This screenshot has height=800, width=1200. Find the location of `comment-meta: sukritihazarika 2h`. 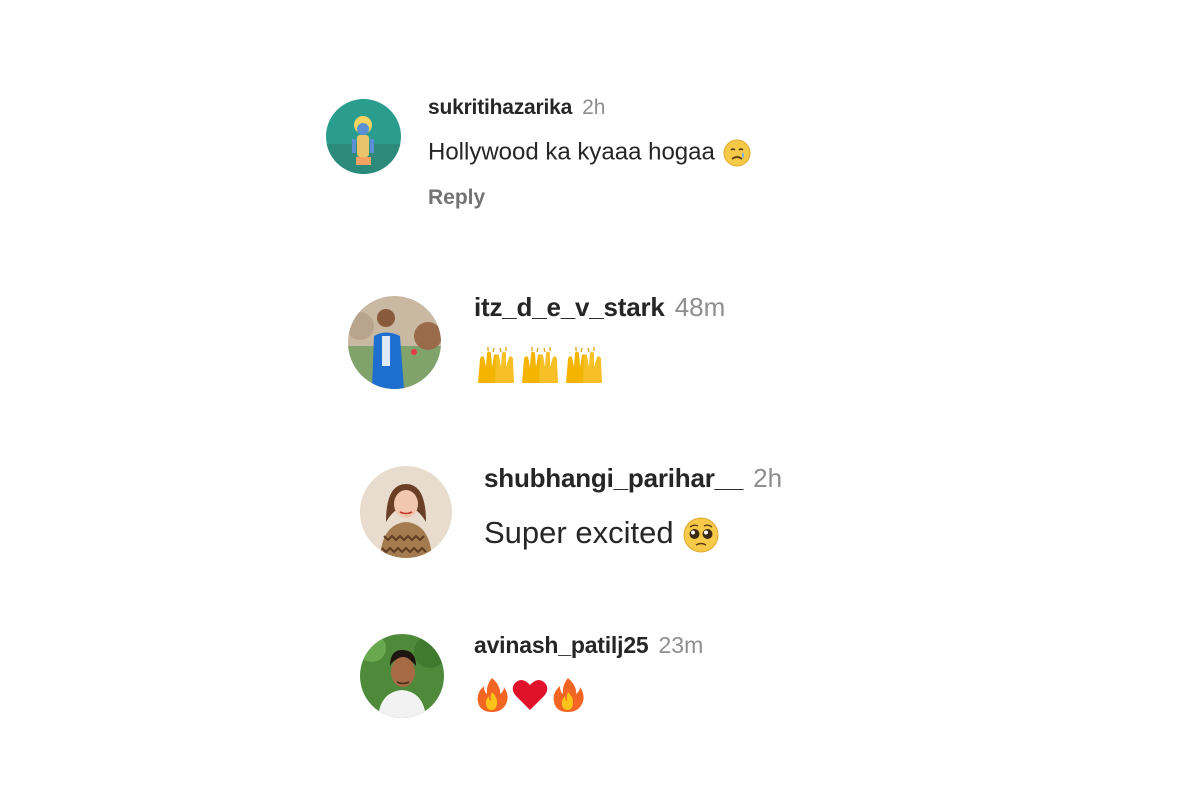

comment-meta: sukritihazarika 2h is located at coordinates (516, 108).